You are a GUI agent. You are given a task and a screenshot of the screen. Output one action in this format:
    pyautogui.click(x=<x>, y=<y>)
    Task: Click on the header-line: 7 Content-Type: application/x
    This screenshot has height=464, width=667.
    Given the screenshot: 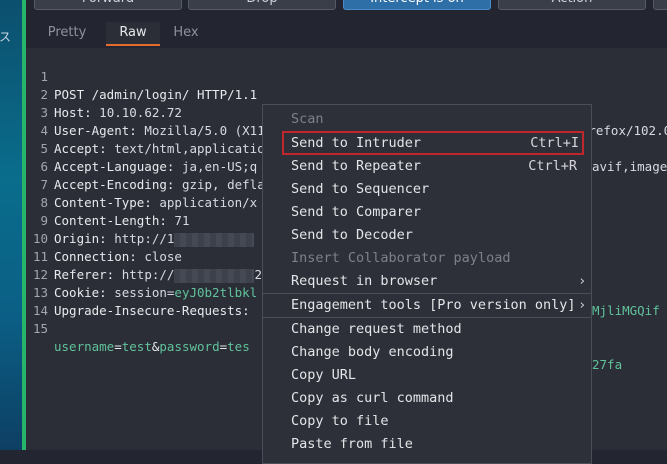 What is the action you would take?
    pyautogui.click(x=141, y=184)
    